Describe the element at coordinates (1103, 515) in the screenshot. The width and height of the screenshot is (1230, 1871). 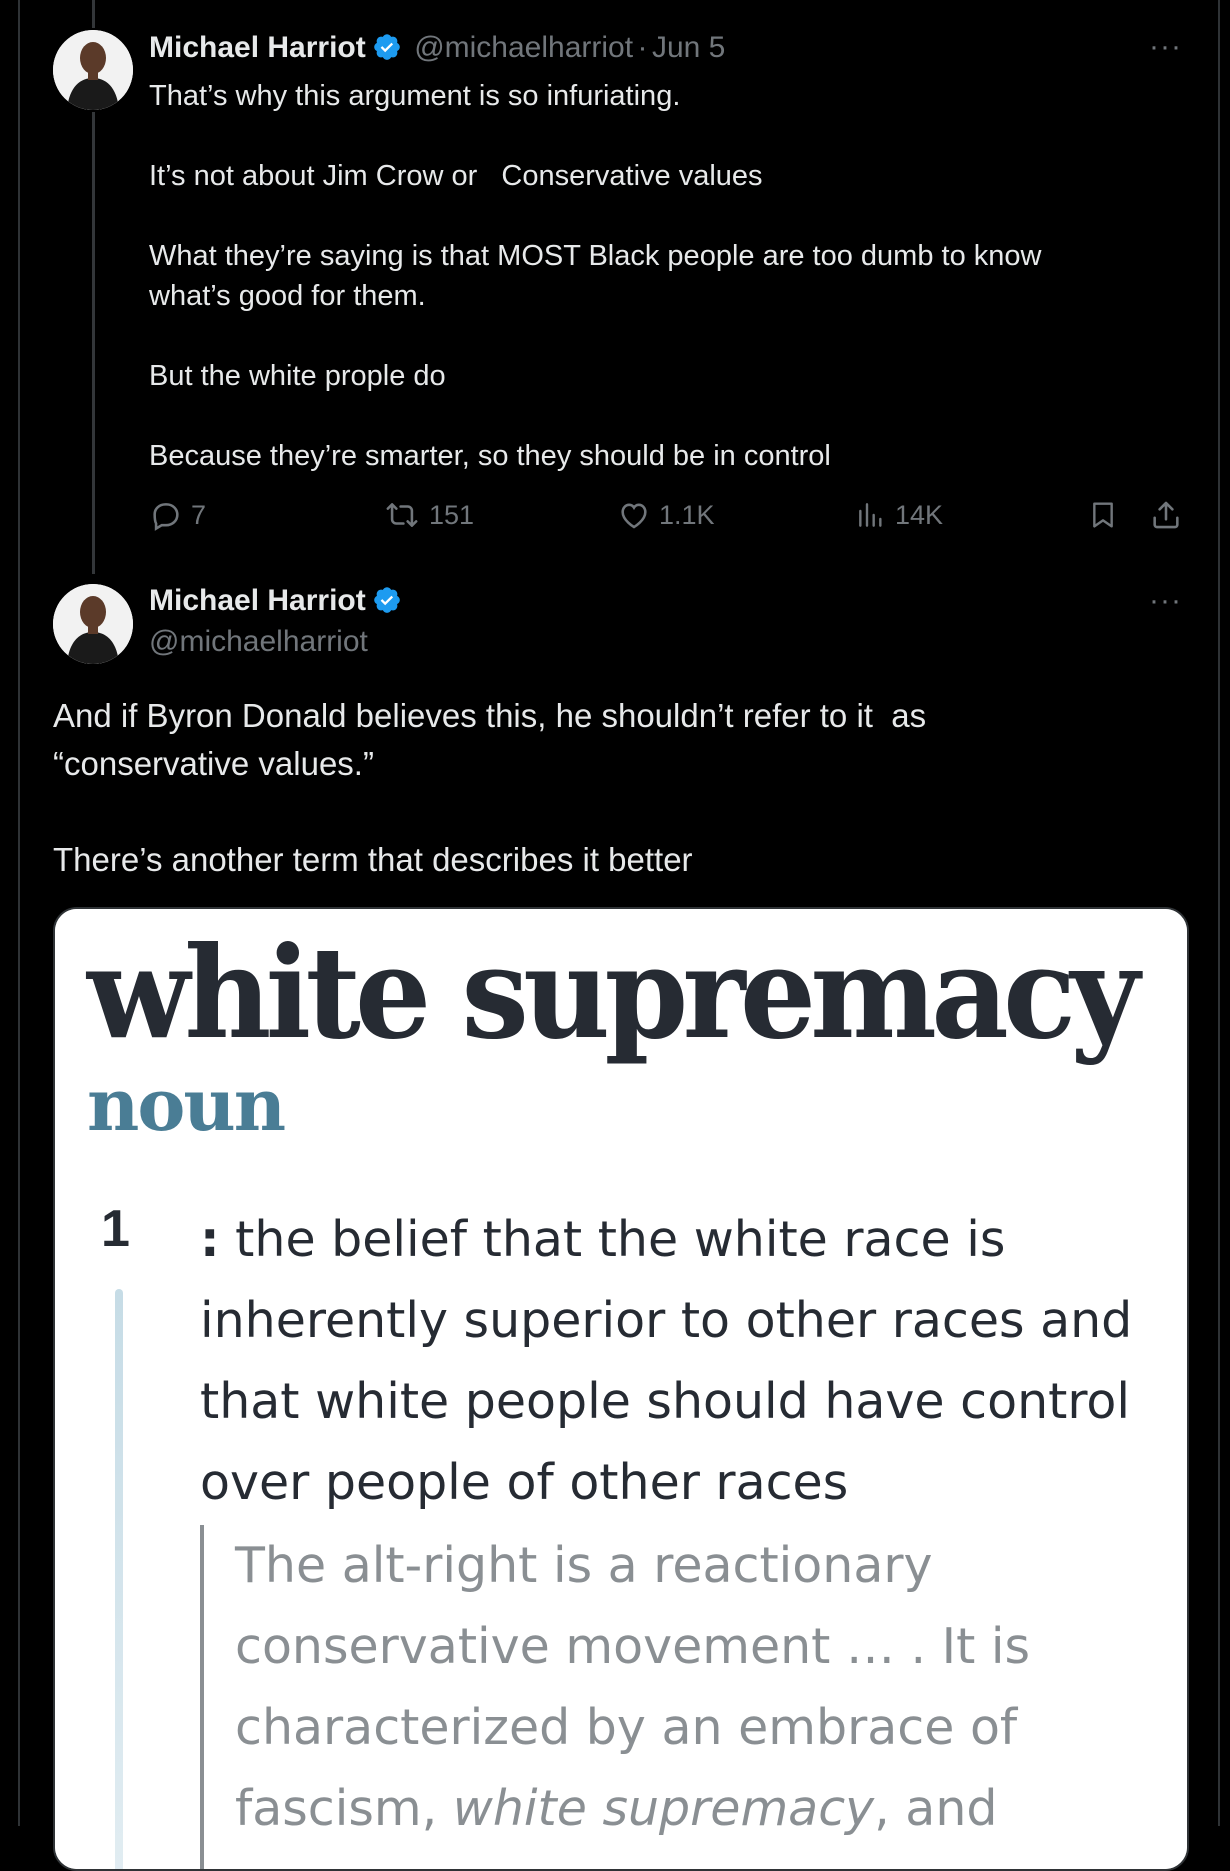
I see `bookmark-icon` at that location.